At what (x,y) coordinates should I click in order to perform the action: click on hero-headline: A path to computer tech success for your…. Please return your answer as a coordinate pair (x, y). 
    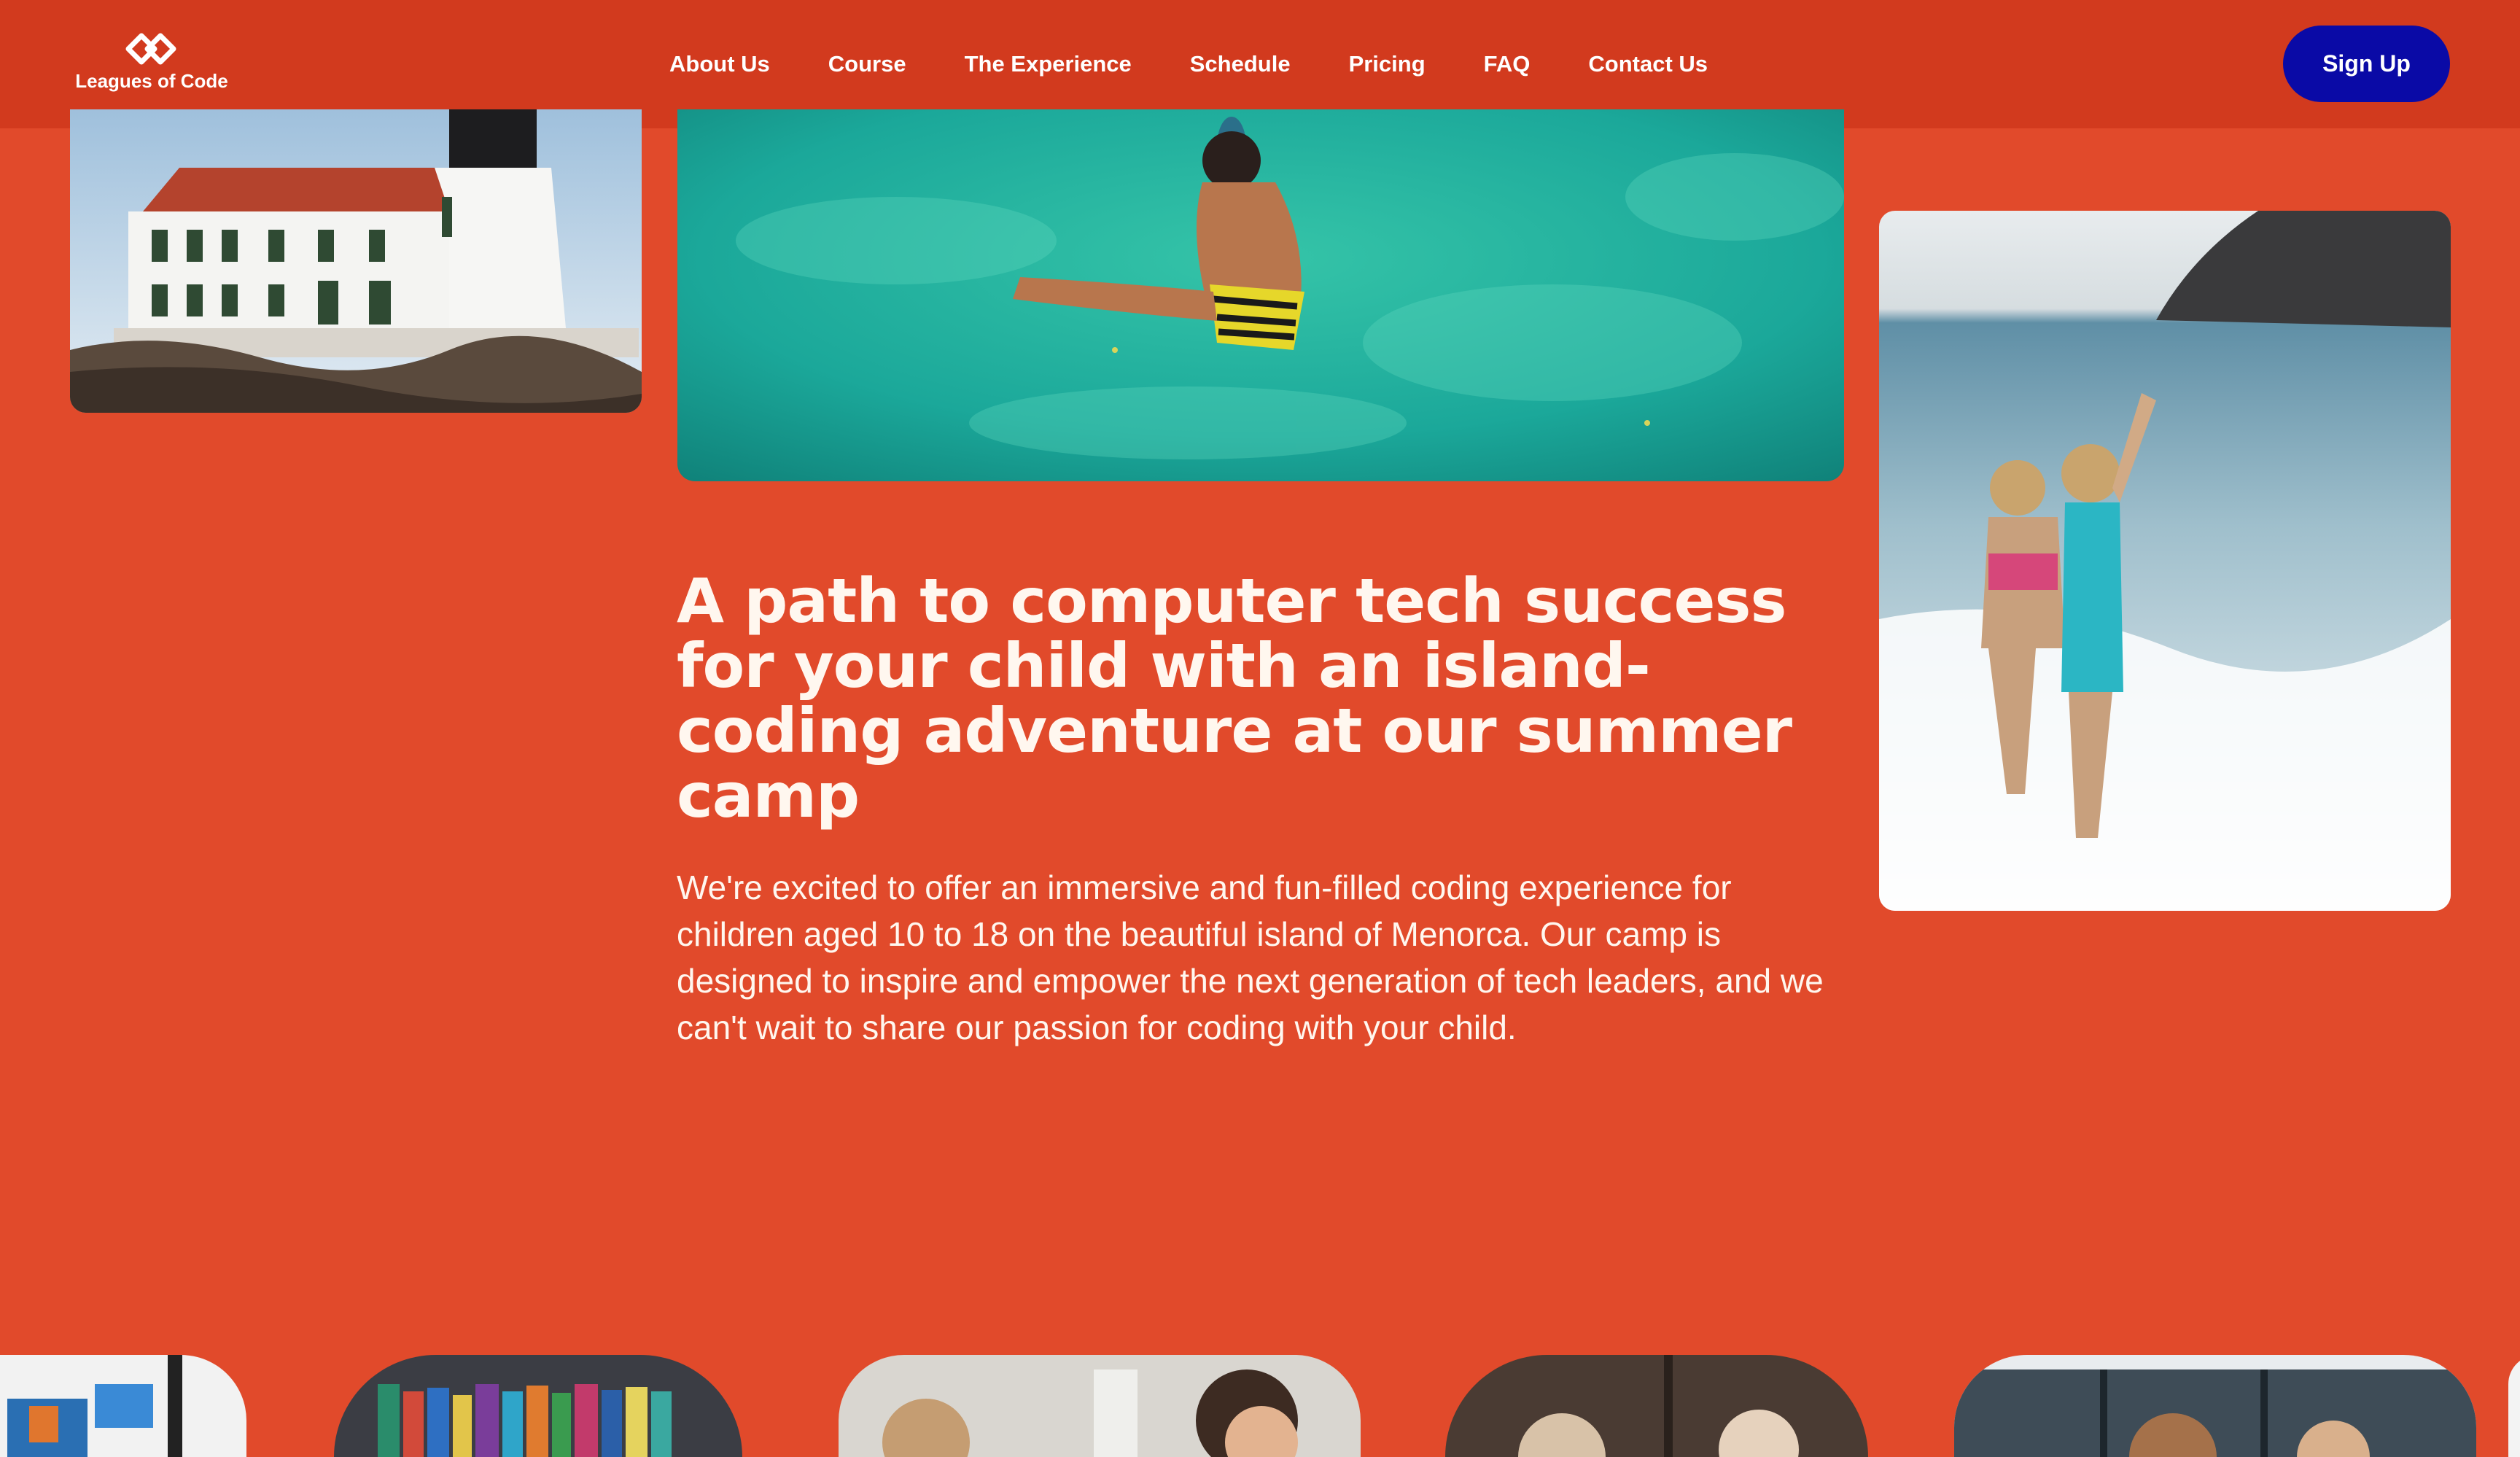
    Looking at the image, I should click on (1234, 698).